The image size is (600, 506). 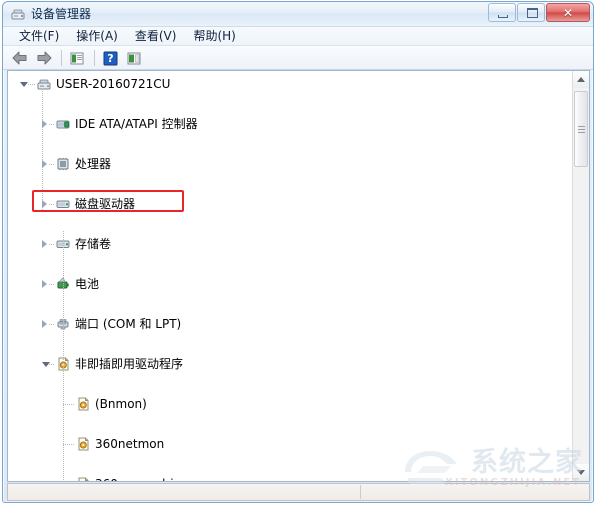 I want to click on tree-category-label: 存储卷, so click(x=93, y=244).